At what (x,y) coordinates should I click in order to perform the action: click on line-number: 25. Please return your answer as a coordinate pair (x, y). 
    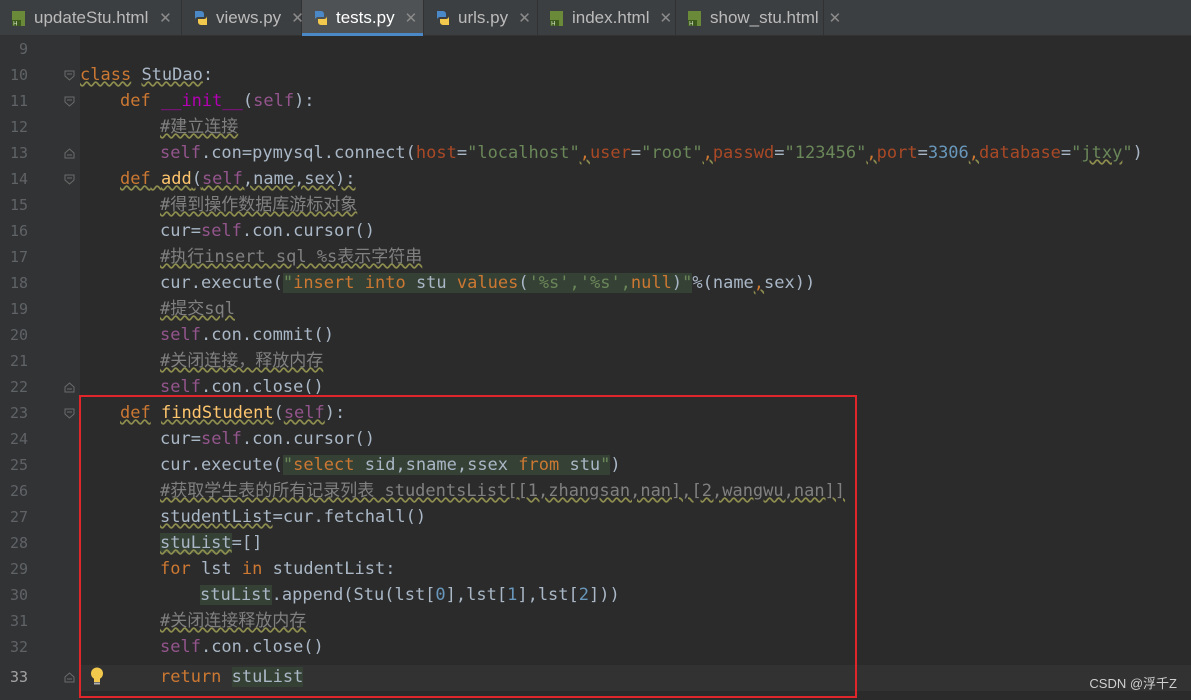
    Looking at the image, I should click on (18, 465).